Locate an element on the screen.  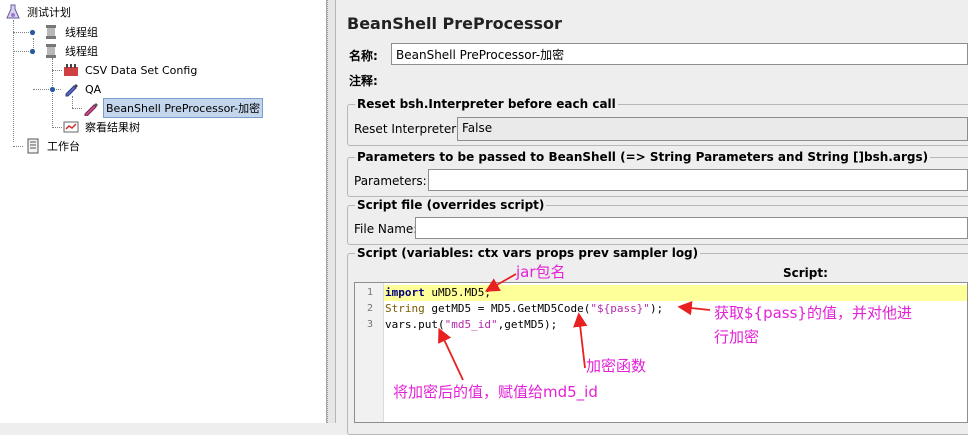
file-name-label: File Name: is located at coordinates (386, 229).